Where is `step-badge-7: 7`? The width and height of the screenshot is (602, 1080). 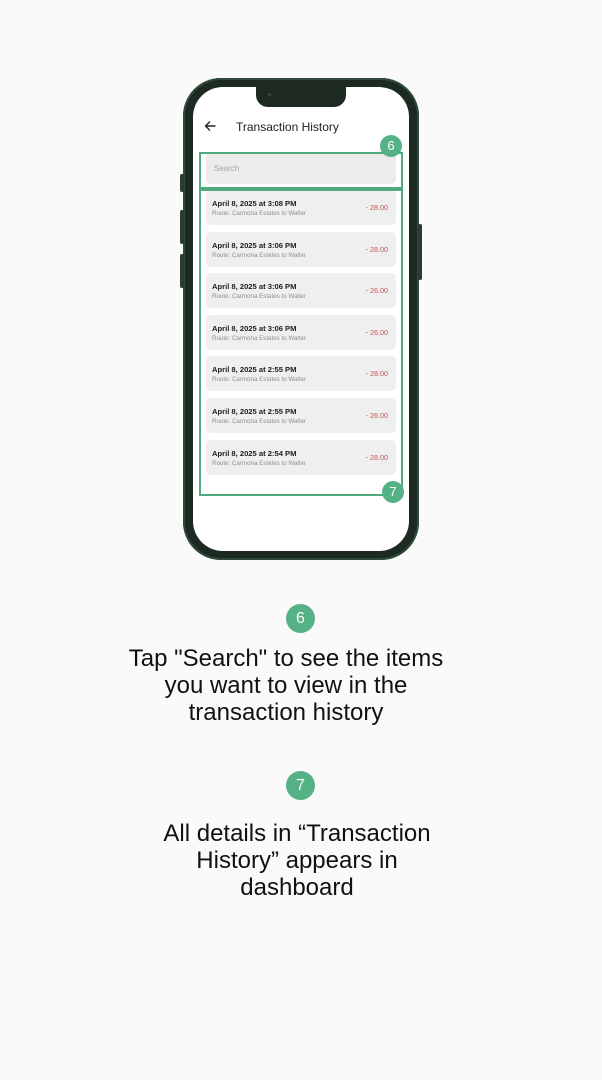
step-badge-7: 7 is located at coordinates (300, 785).